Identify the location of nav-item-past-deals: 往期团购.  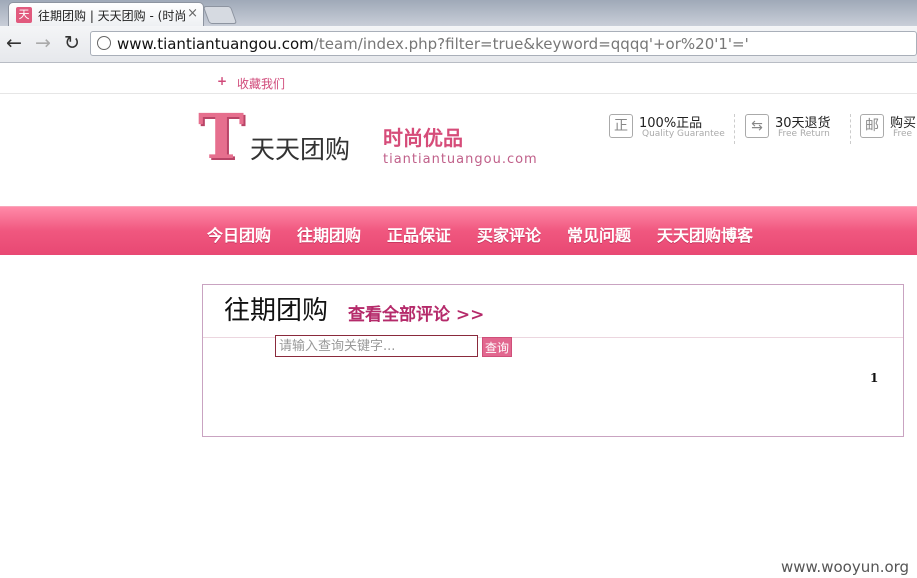
(329, 234).